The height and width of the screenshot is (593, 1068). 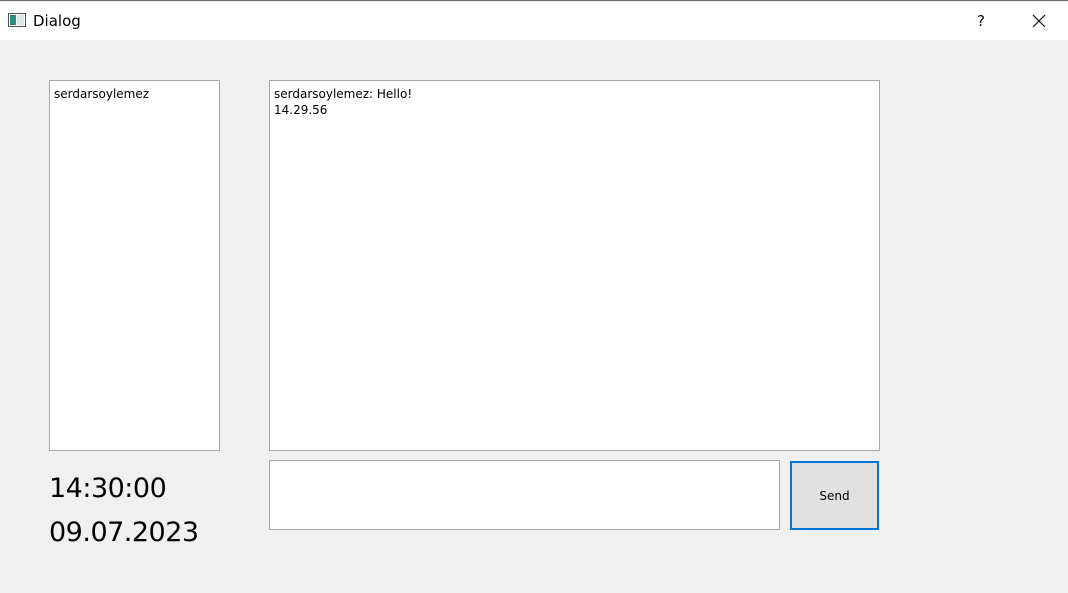 What do you see at coordinates (134, 265) in the screenshot?
I see `user-list: serdarsoylemez` at bounding box center [134, 265].